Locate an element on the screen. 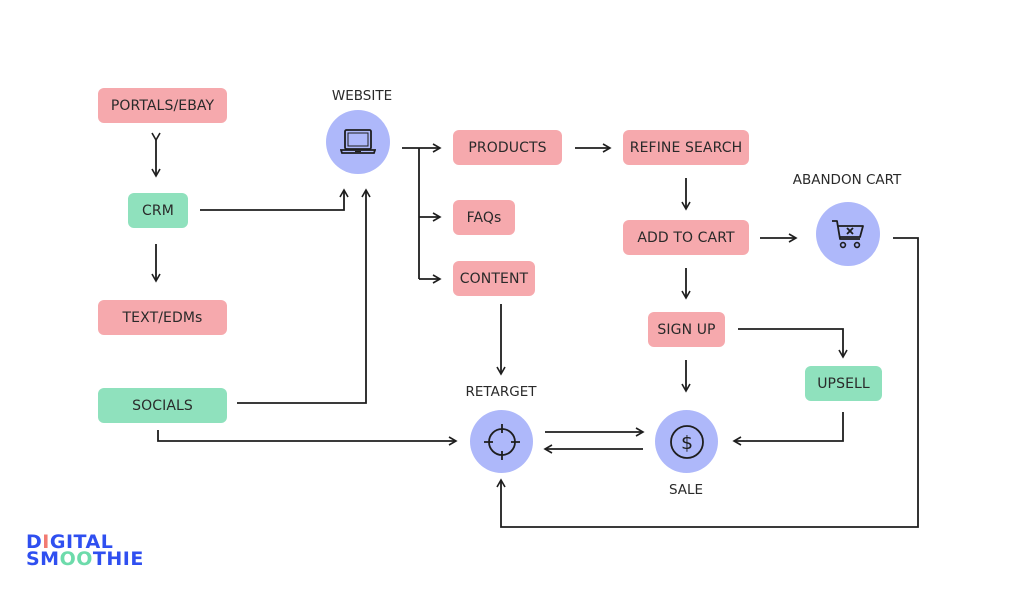 This screenshot has width=1024, height=597. node-refine-search: REFINE SEARCH is located at coordinates (686, 147).